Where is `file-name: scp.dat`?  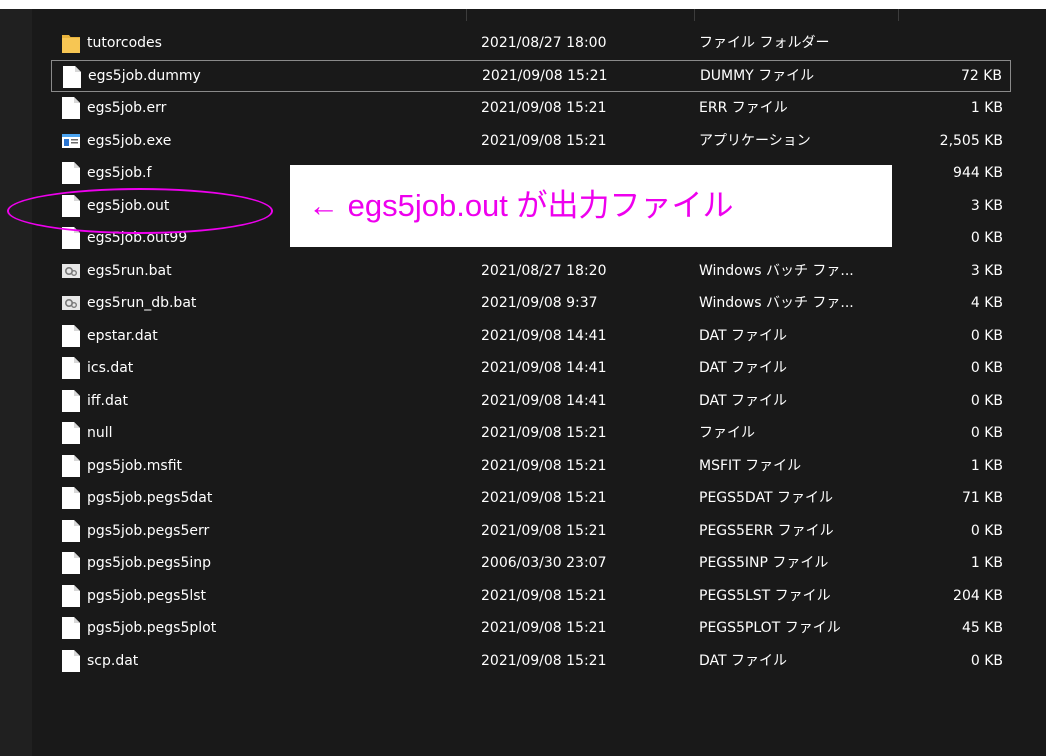
file-name: scp.dat is located at coordinates (113, 660).